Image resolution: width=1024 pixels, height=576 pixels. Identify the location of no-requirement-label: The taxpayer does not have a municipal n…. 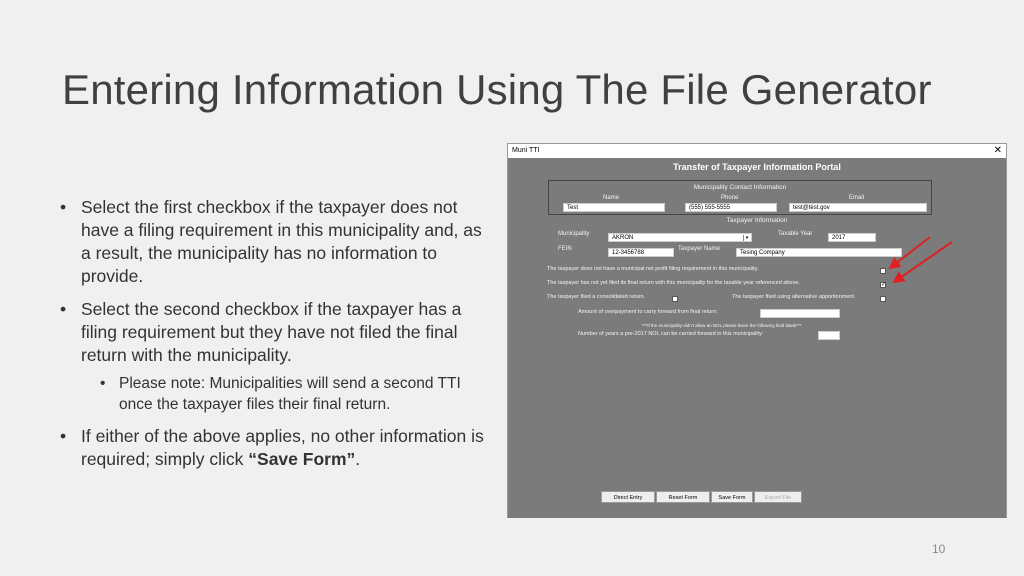
(653, 269).